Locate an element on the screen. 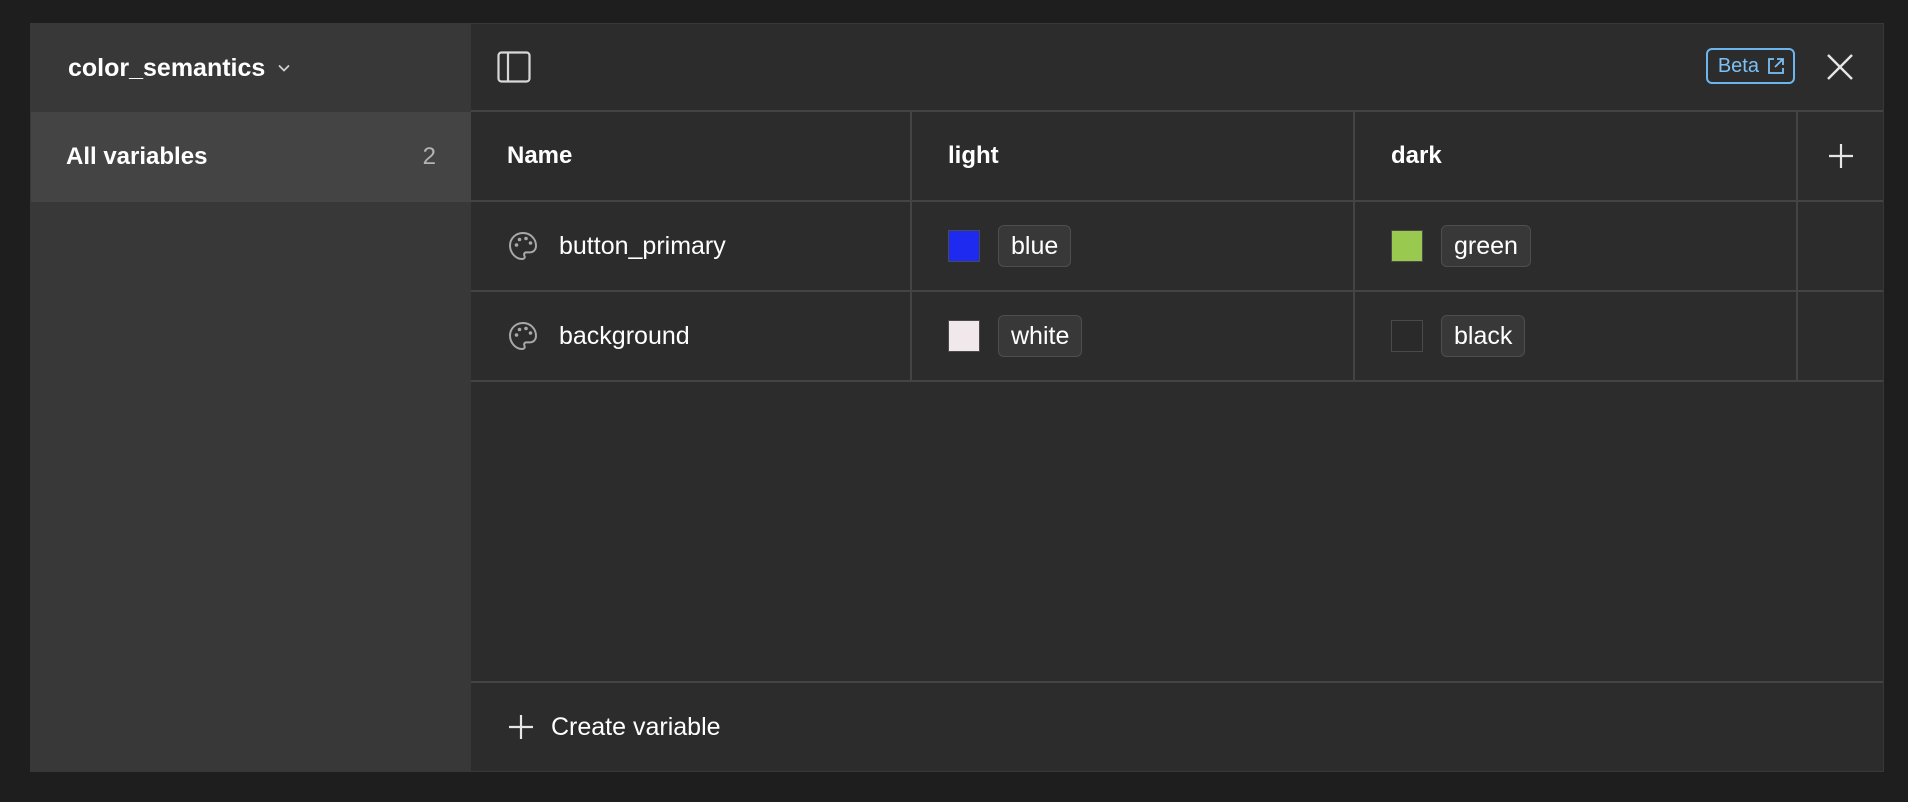  chevron-down-icon is located at coordinates (284, 68).